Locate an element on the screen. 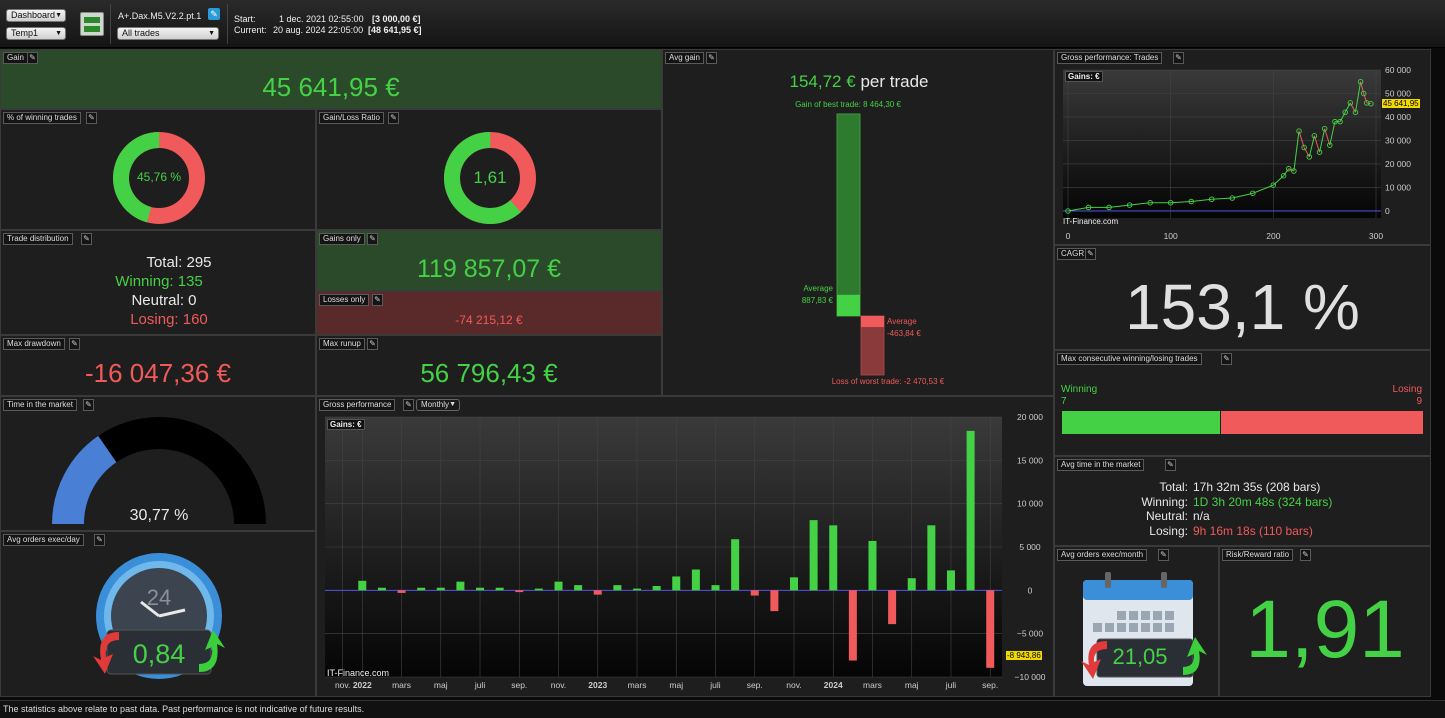 This screenshot has width=1445, height=718. avg-win-label: Average is located at coordinates (818, 288).